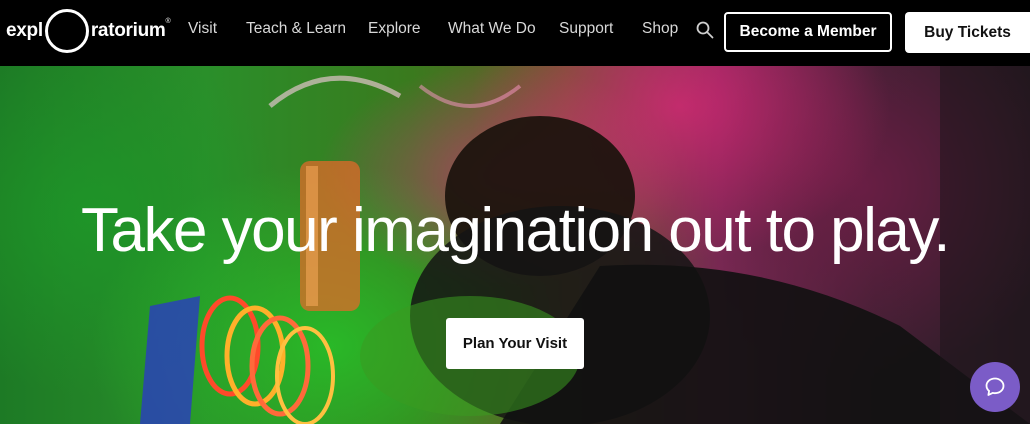  What do you see at coordinates (515, 343) in the screenshot?
I see `plan-your-visit-button: Plan Your Visit` at bounding box center [515, 343].